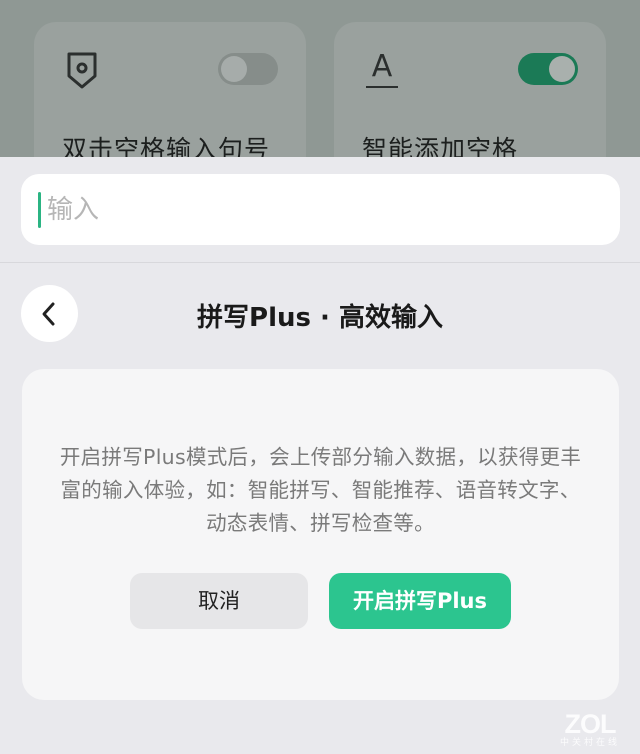 The height and width of the screenshot is (754, 640). Describe the element at coordinates (320, 318) in the screenshot. I see `page-title: 拼写Plus · 高效输入` at that location.